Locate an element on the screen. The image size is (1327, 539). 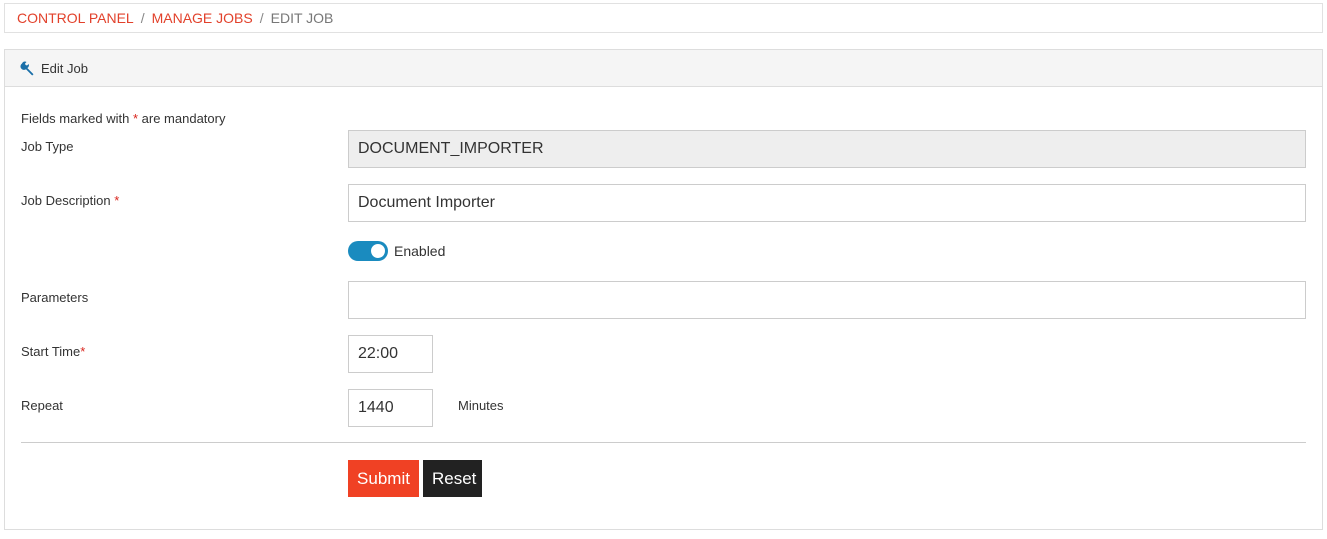
parameters-field is located at coordinates (827, 300).